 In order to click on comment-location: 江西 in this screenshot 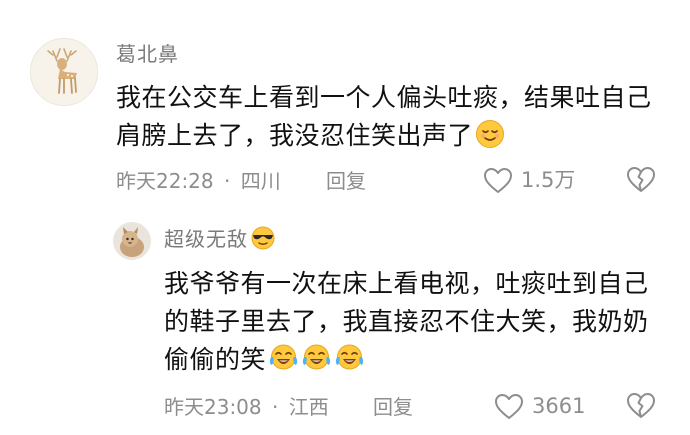, I will do `click(308, 407)`.